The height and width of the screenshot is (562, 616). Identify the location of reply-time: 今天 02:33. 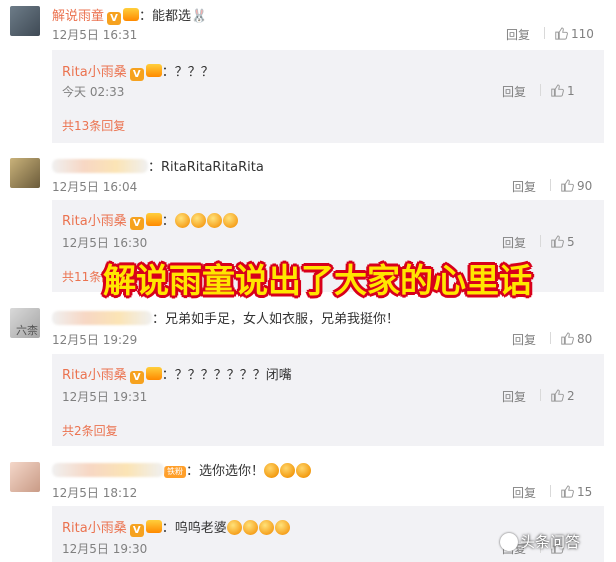
(93, 92).